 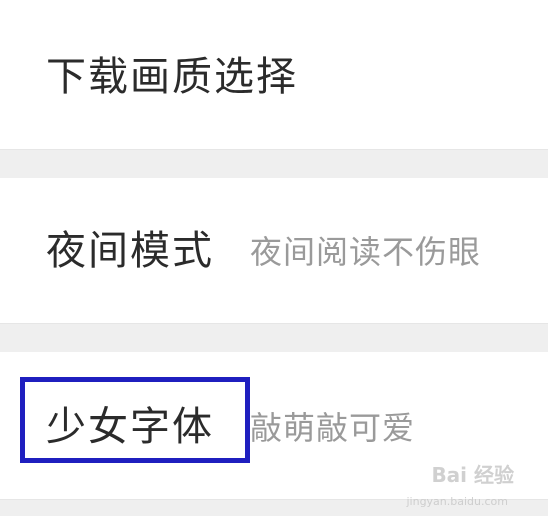 What do you see at coordinates (130, 251) in the screenshot?
I see `night-mode-label: 夜间模式` at bounding box center [130, 251].